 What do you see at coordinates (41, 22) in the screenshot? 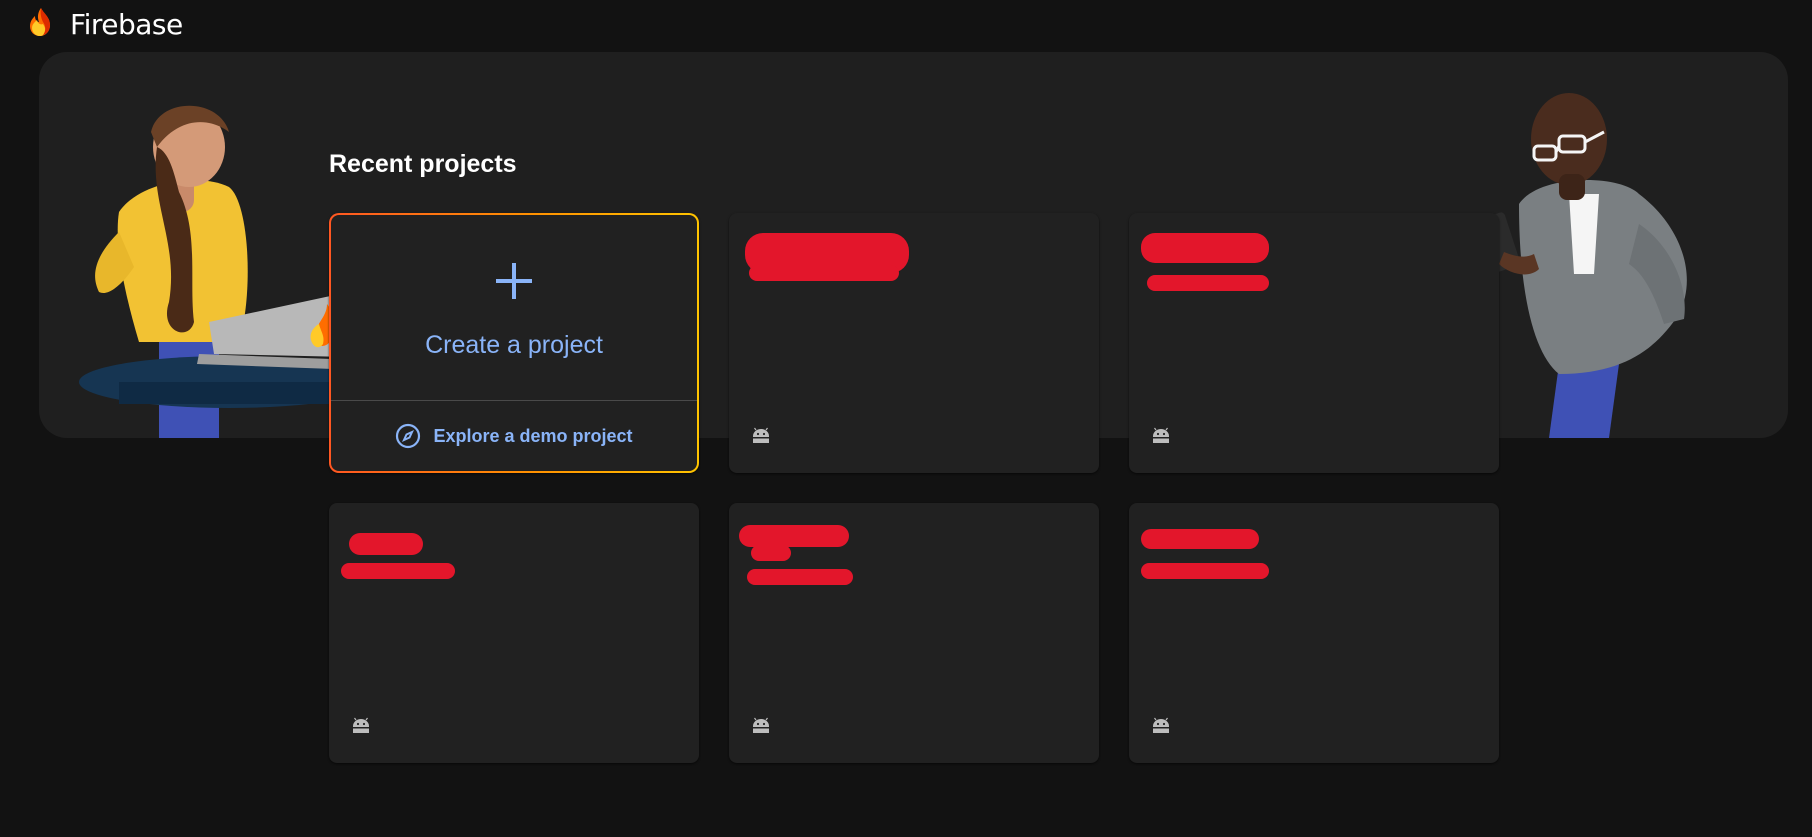
I see `firebase-flame-icon` at bounding box center [41, 22].